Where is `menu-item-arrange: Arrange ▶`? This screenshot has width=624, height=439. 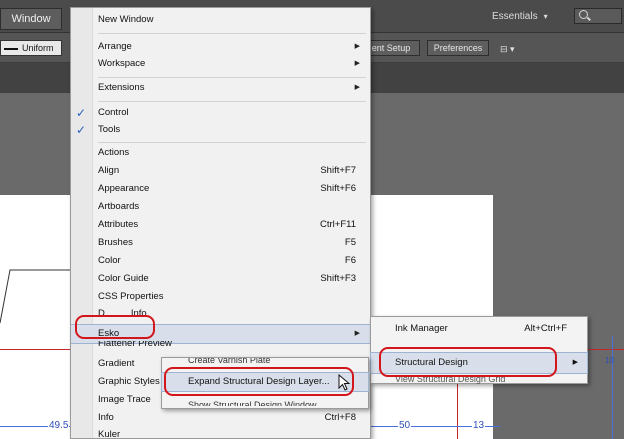
menu-item-arrange: Arrange ▶ is located at coordinates (220, 47).